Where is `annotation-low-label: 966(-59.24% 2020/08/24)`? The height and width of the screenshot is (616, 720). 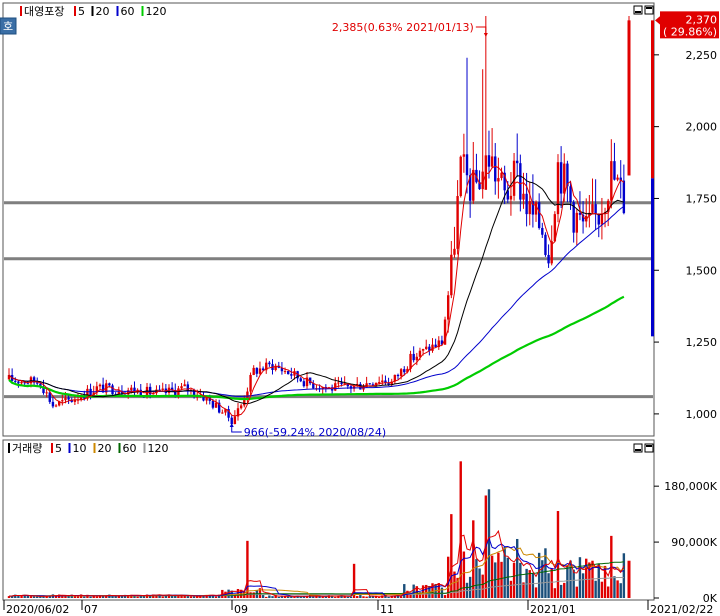
annotation-low-label: 966(-59.24% 2020/08/24) is located at coordinates (315, 432).